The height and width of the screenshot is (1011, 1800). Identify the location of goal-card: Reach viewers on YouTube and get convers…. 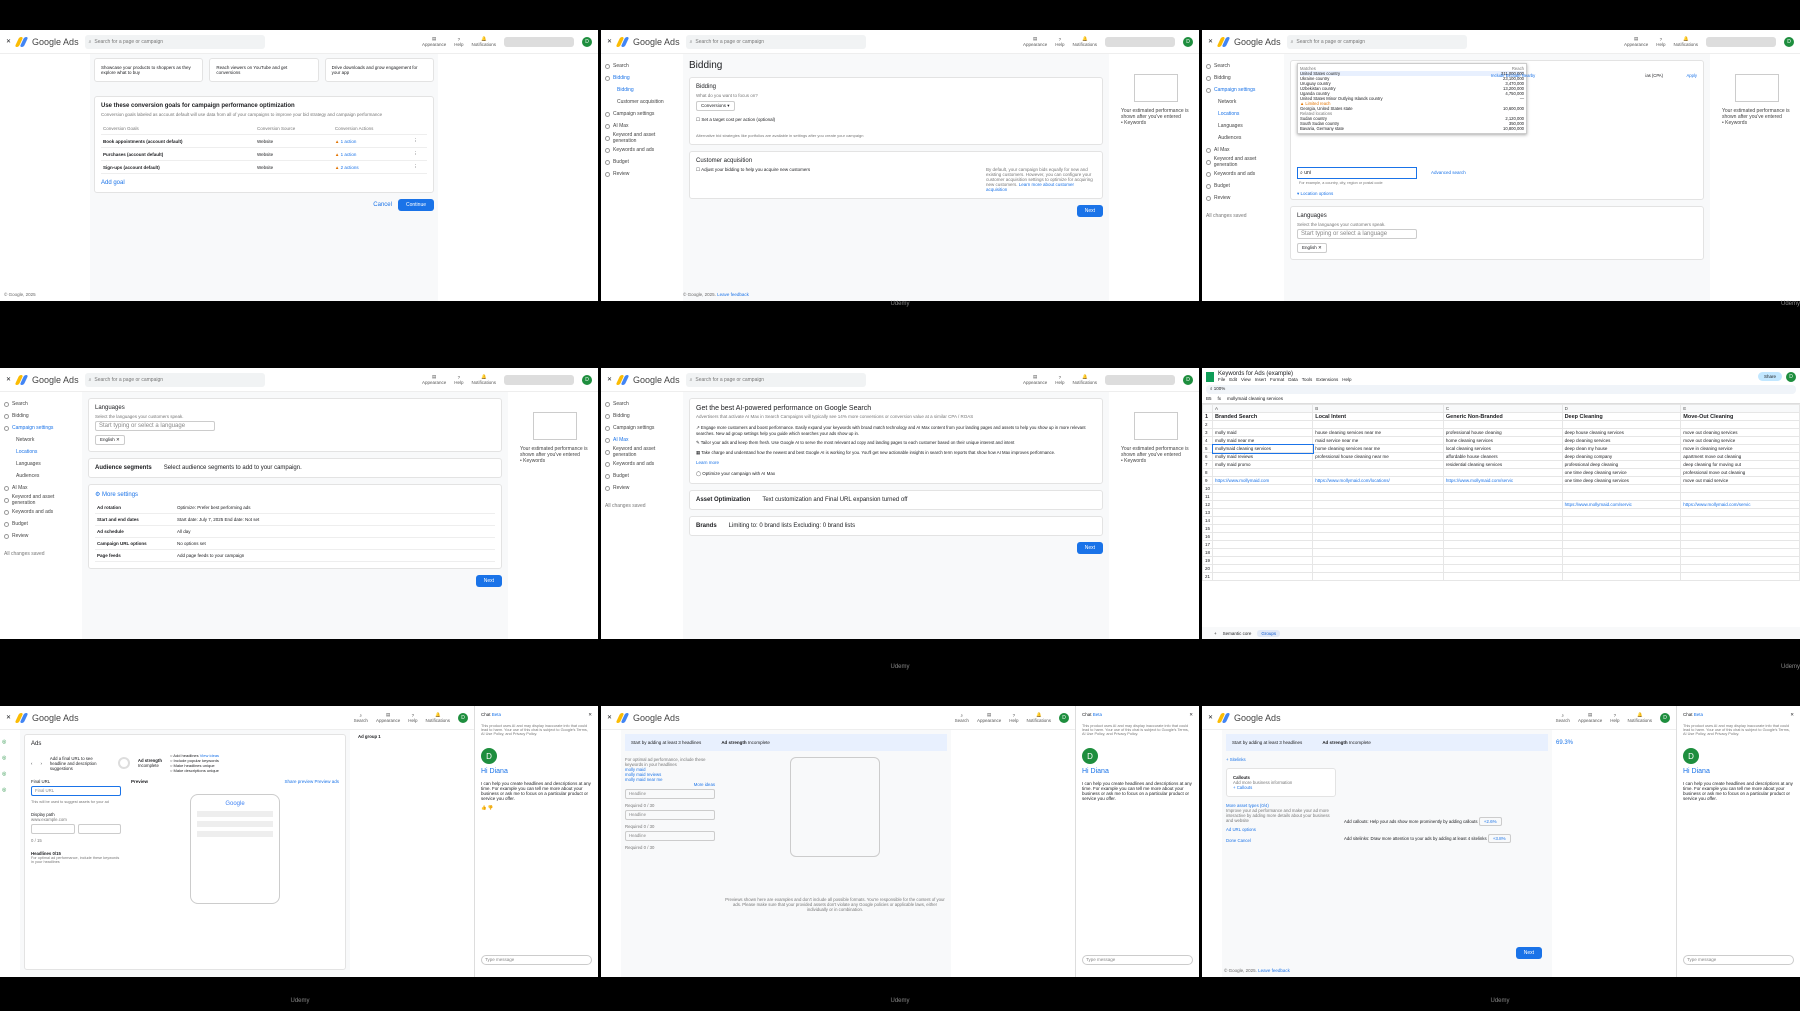
(264, 70).